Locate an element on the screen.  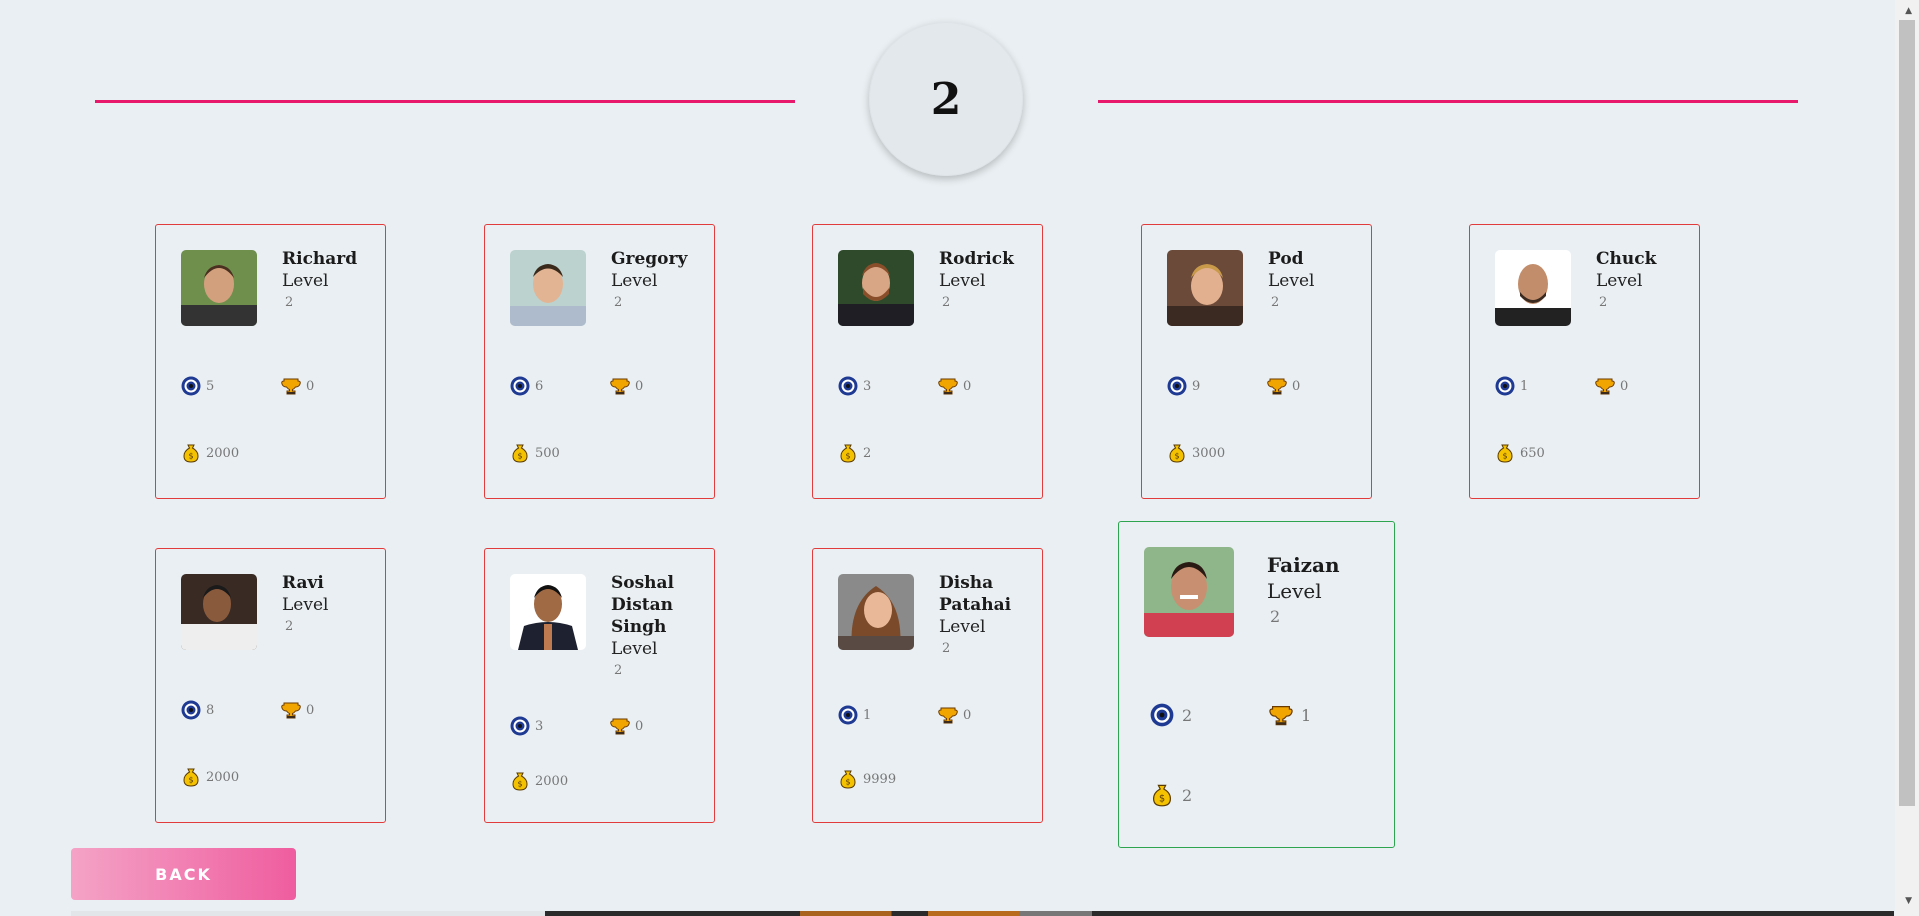
coins-count: 9999 is located at coordinates (880, 779).